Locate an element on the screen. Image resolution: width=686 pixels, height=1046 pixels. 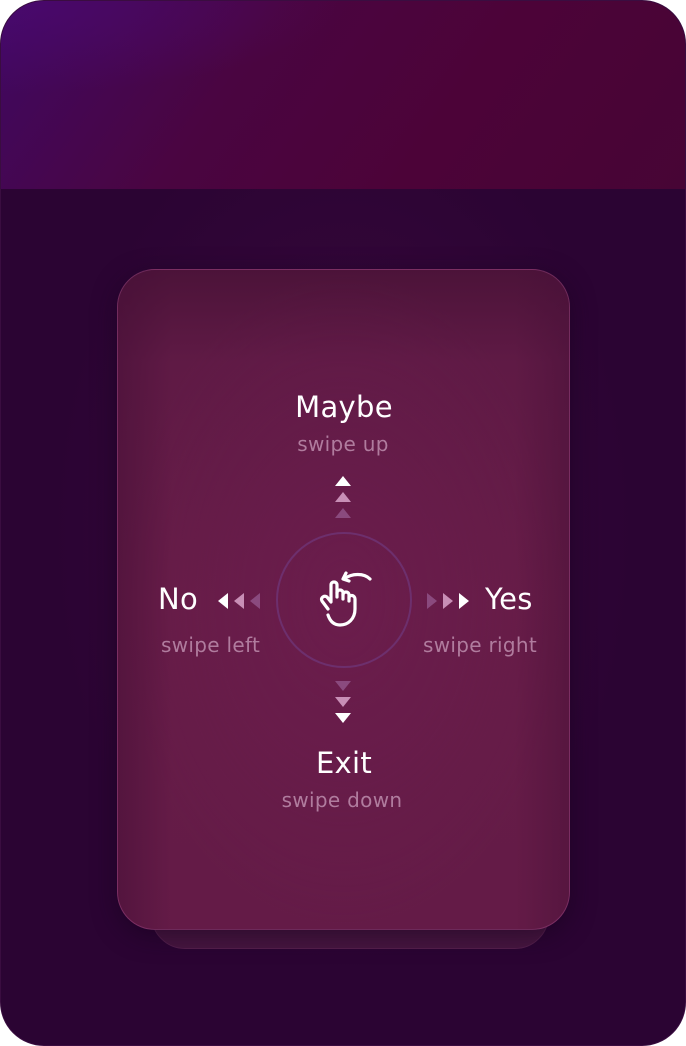
triple-arrow-right-icon is located at coordinates (448, 601).